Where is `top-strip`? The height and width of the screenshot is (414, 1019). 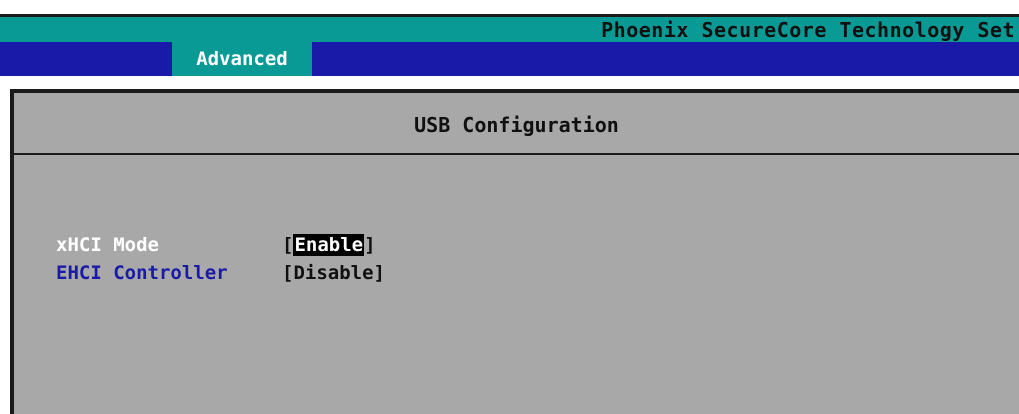
top-strip is located at coordinates (509, 7).